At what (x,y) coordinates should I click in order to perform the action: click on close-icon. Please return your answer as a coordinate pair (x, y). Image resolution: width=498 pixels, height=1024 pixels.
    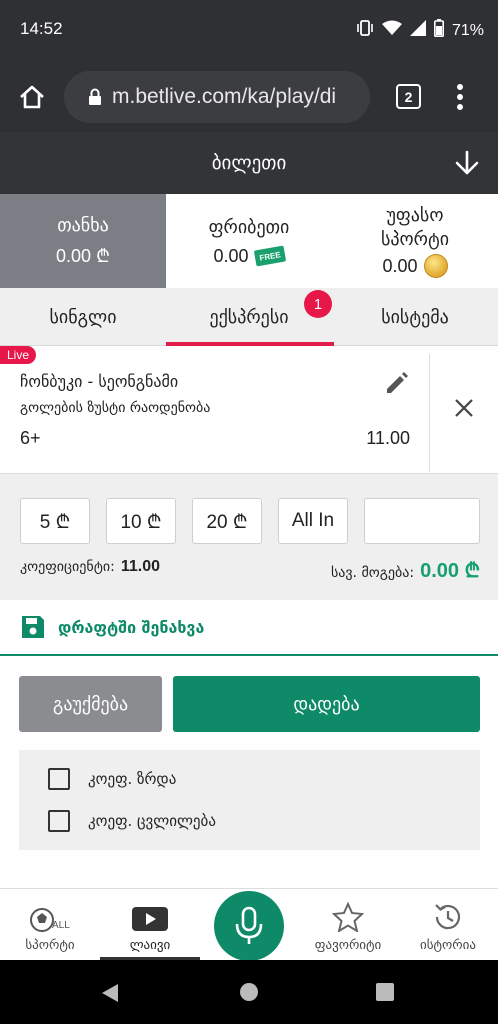
    Looking at the image, I should click on (464, 410).